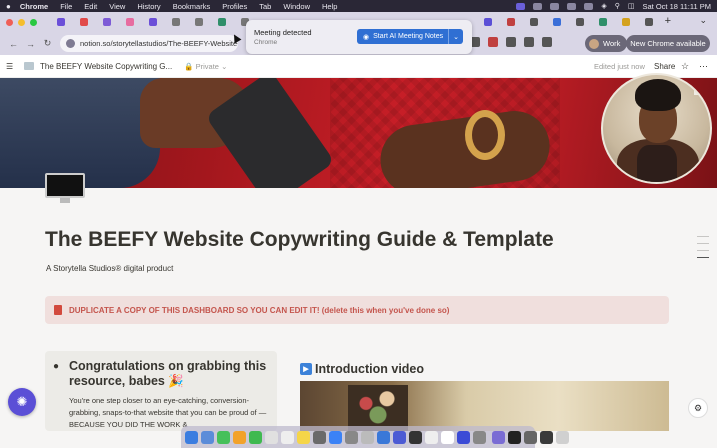  What do you see at coordinates (13, 44) in the screenshot?
I see `back-icon: ←` at bounding box center [13, 44].